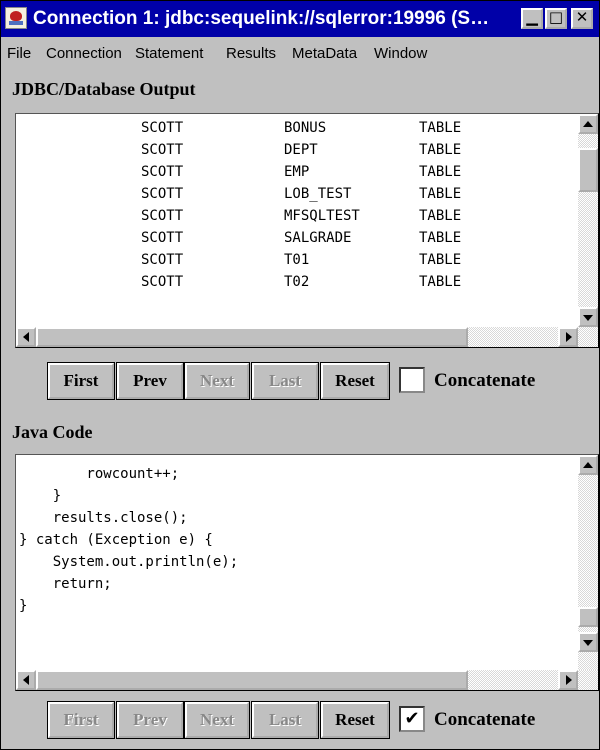 The image size is (600, 750). What do you see at coordinates (129, 562) in the screenshot?
I see `code-line: System.out.println(e);` at bounding box center [129, 562].